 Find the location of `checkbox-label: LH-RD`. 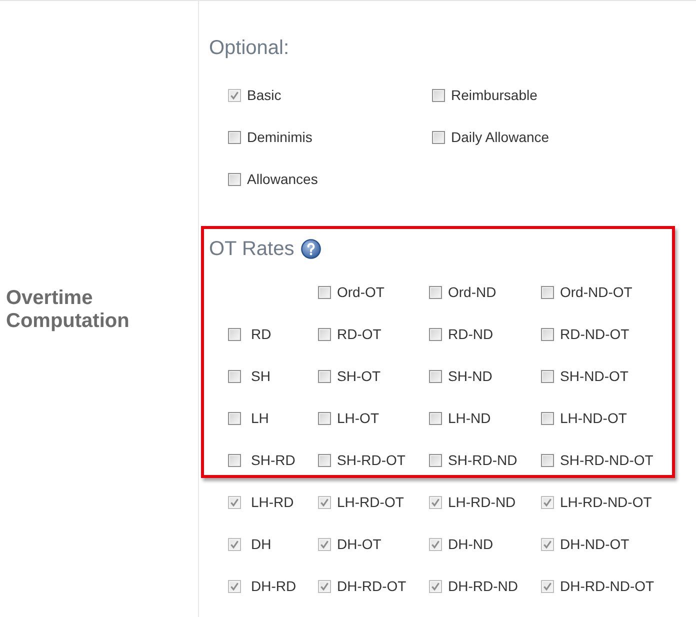

checkbox-label: LH-RD is located at coordinates (272, 502).